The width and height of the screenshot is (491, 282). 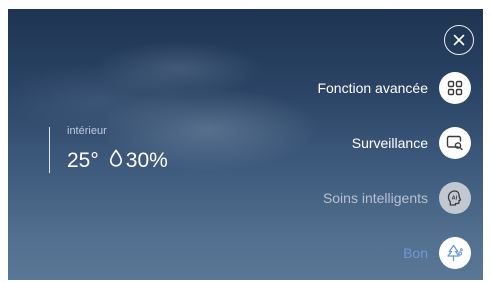 I want to click on menu-item-label: Fonction avancée, so click(x=372, y=88).